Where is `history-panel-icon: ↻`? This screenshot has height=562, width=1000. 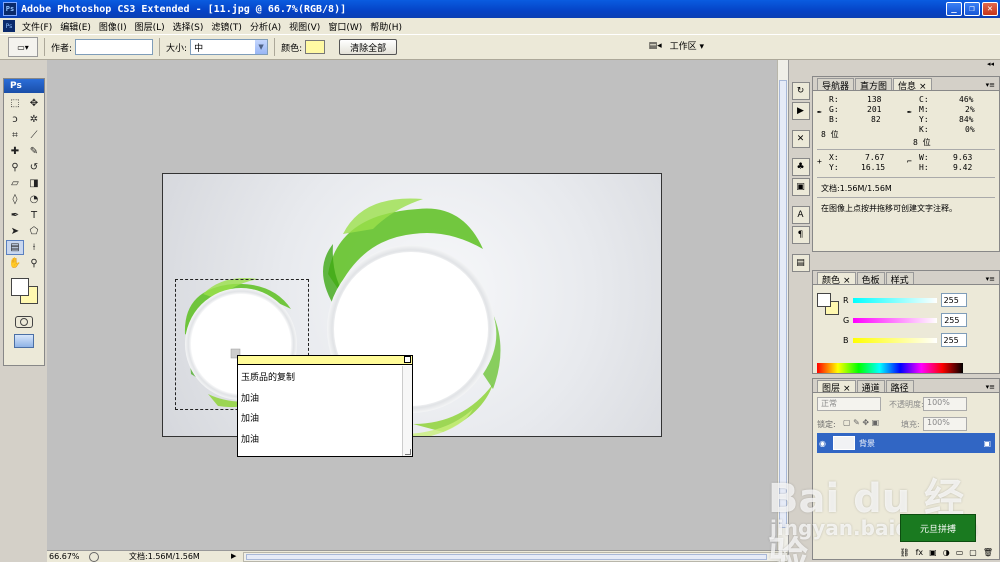
history-panel-icon: ↻ is located at coordinates (800, 91).